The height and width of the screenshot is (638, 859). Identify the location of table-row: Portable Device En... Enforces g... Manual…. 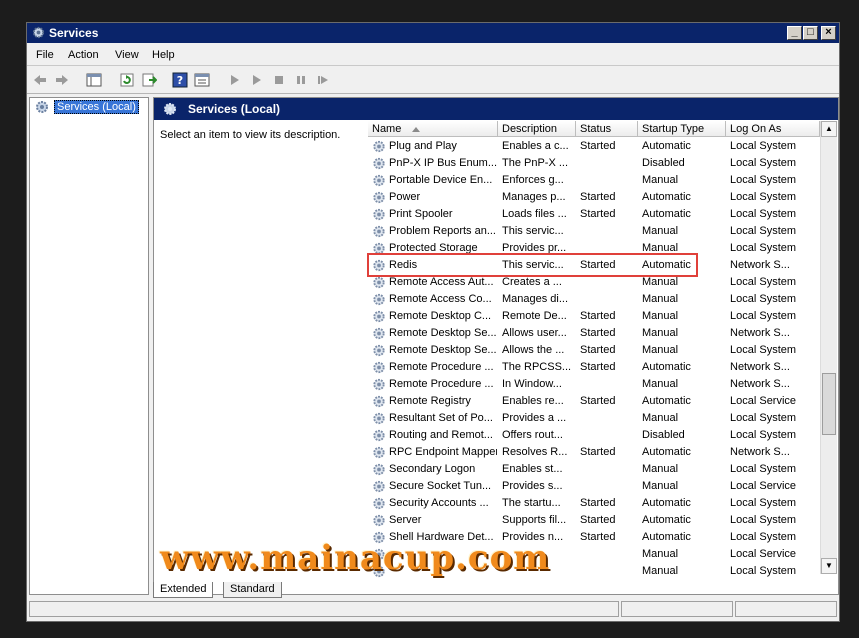
(594, 180).